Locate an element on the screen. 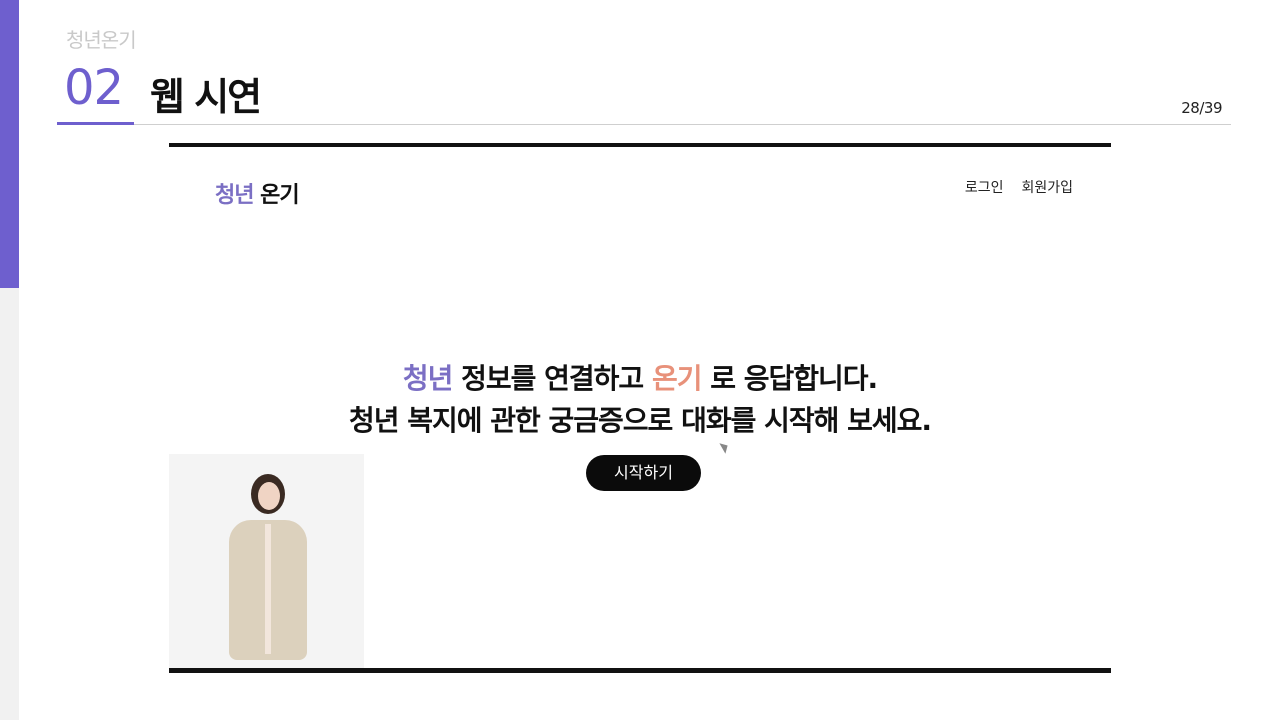 Image resolution: width=1280 pixels, height=720 pixels. header-rule-accent is located at coordinates (95, 123).